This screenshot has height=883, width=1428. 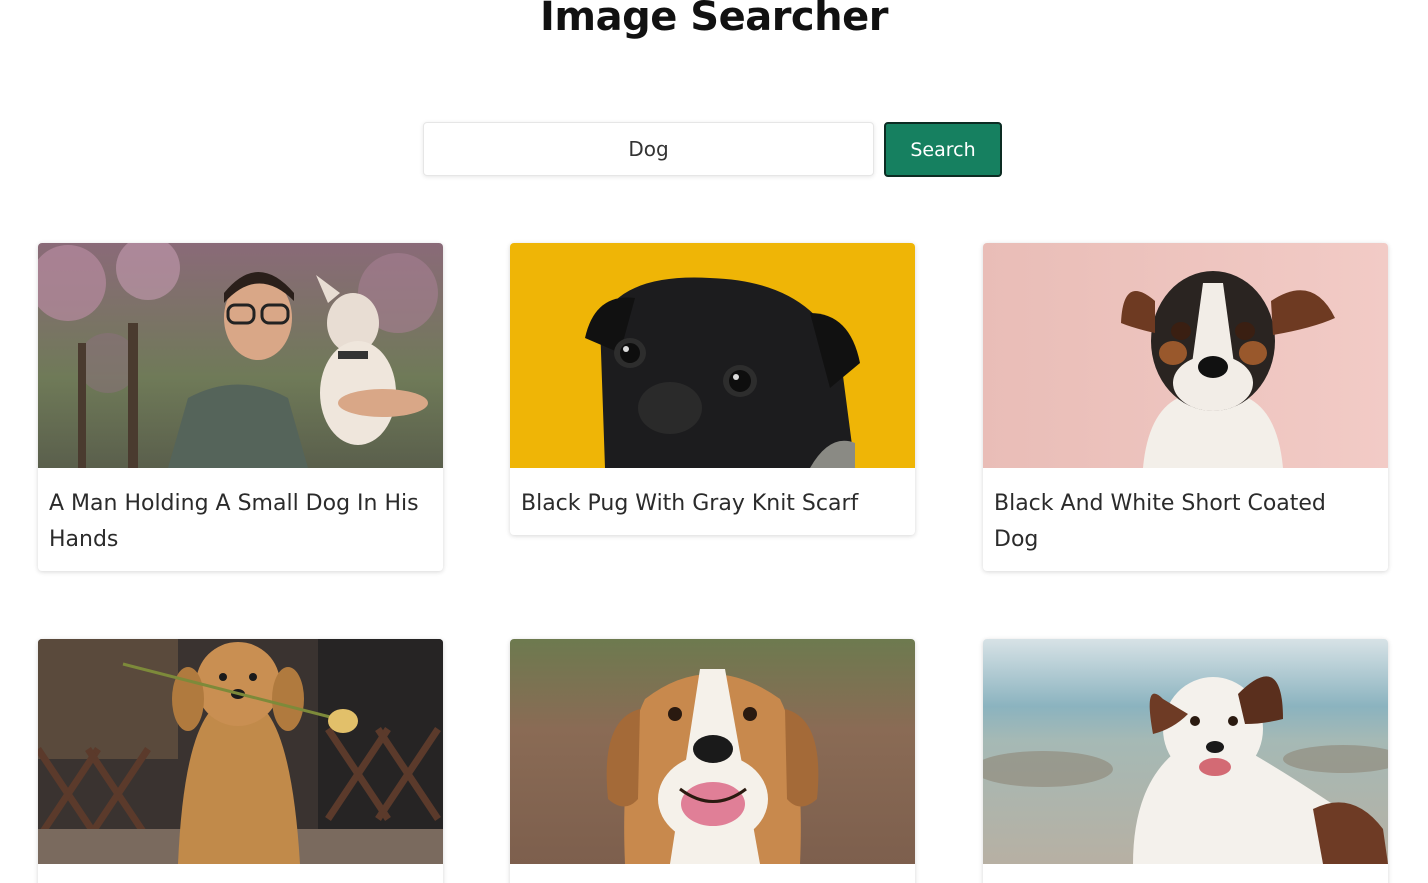 What do you see at coordinates (648, 149) in the screenshot?
I see `search-input` at bounding box center [648, 149].